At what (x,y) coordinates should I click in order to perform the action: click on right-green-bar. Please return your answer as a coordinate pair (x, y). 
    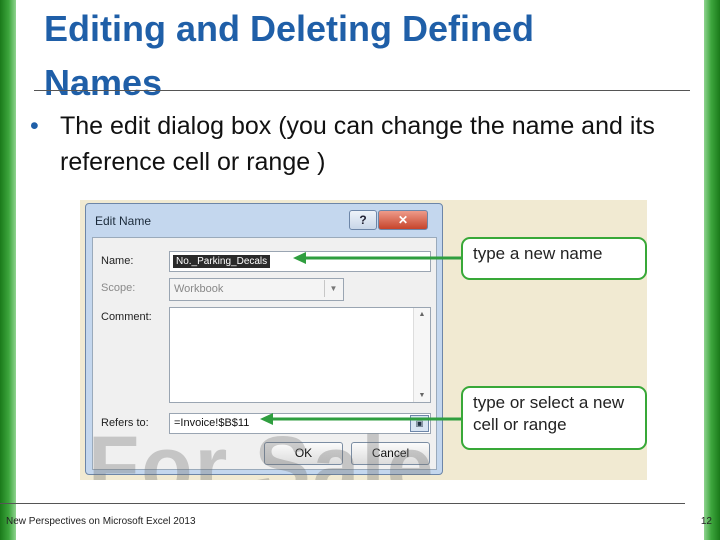
    Looking at the image, I should click on (712, 270).